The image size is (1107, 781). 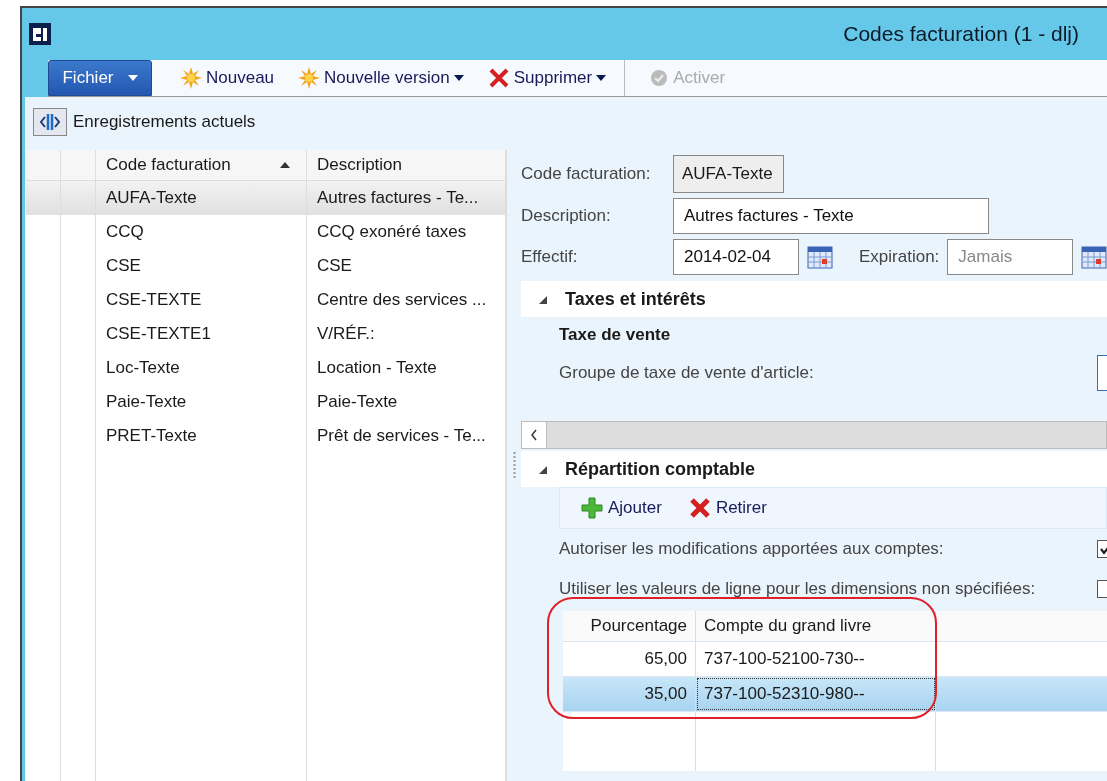 I want to click on record-row: CSE-TEXTE1 V/RÉF.:, so click(x=266, y=334).